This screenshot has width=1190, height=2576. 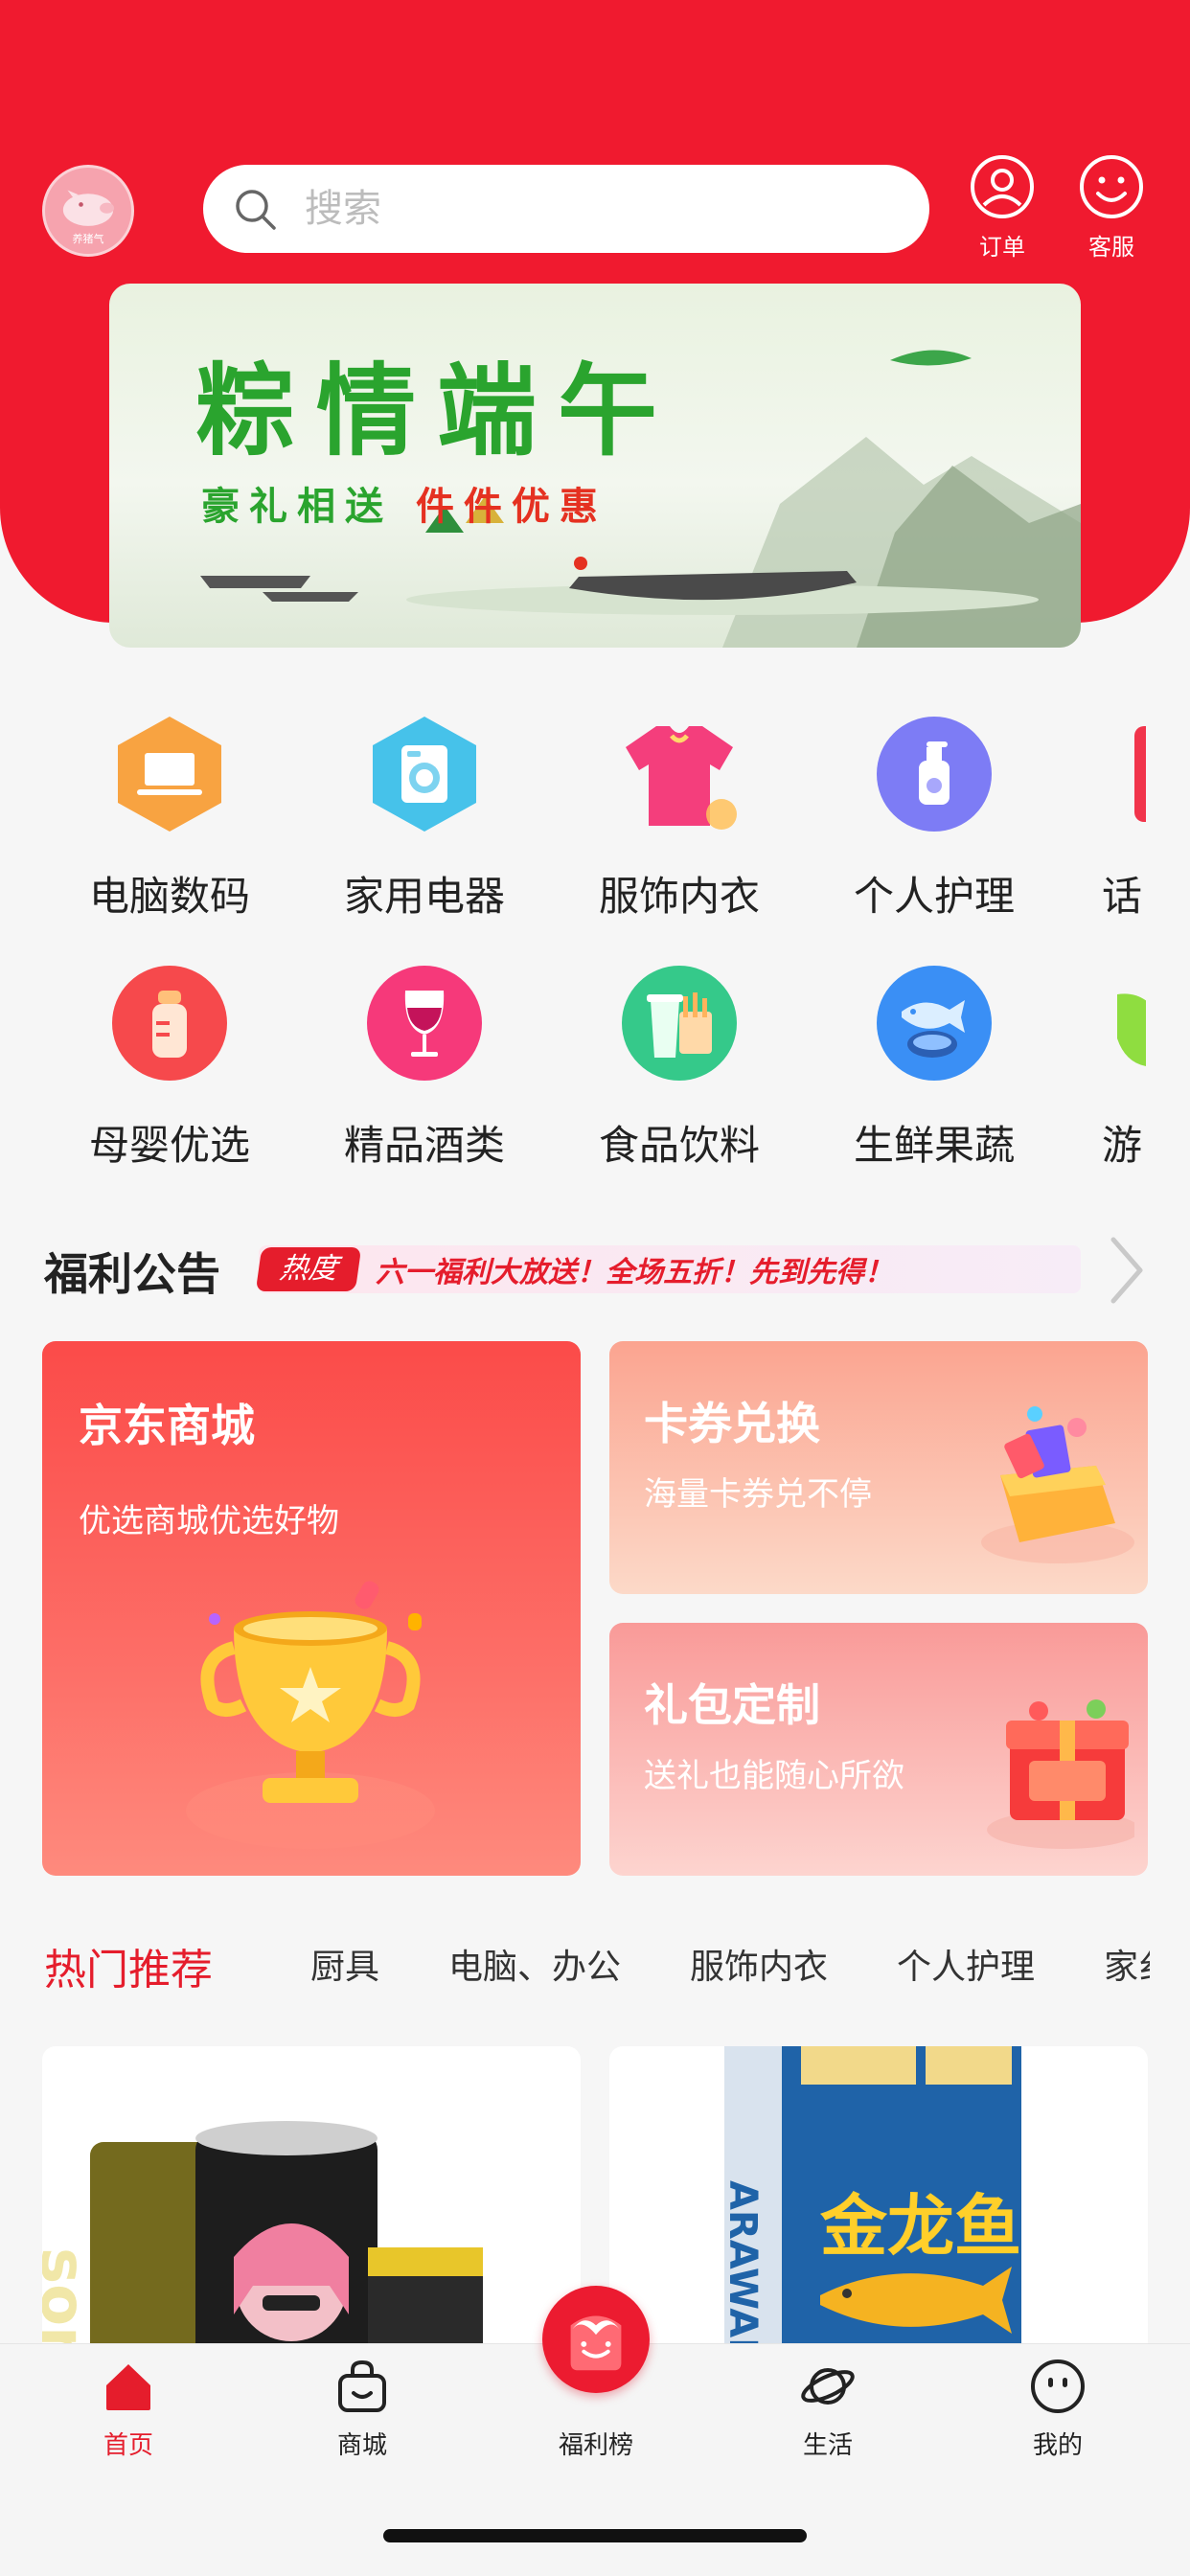 What do you see at coordinates (595, 2445) in the screenshot?
I see `tab-welfare-label: 福利榜` at bounding box center [595, 2445].